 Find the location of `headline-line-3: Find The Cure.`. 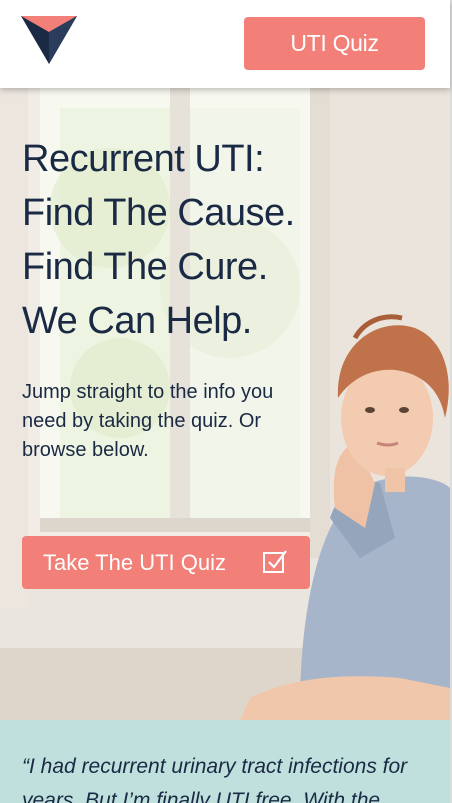

headline-line-3: Find The Cure. is located at coordinates (145, 267).